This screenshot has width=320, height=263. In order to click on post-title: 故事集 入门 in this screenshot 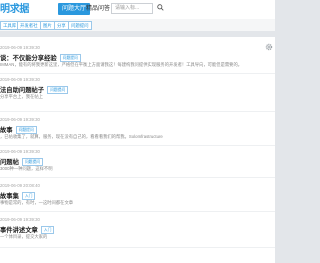, I will do `click(18, 195)`.